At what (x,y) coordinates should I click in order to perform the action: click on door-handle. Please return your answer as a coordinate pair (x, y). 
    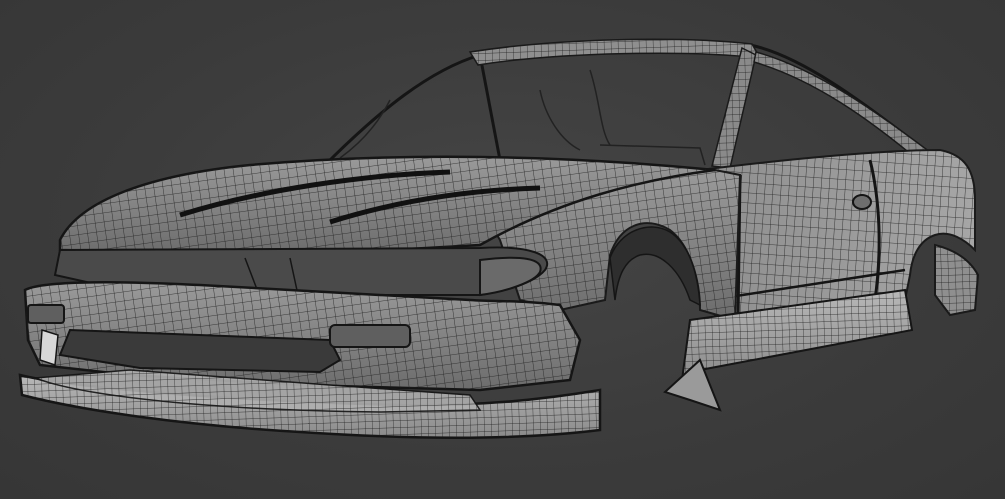
    Looking at the image, I should click on (862, 202).